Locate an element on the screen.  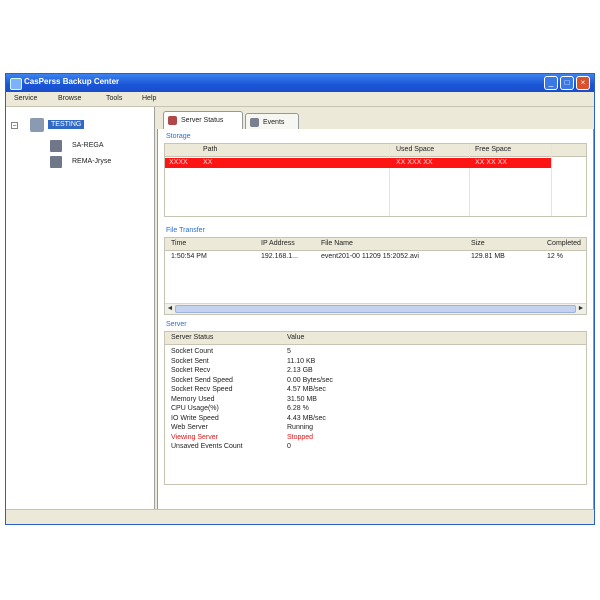
status-value: 2.13 GB is located at coordinates (300, 370).